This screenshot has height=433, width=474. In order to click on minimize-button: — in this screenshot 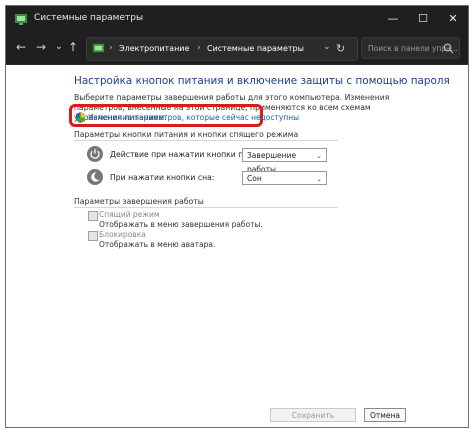, I will do `click(393, 19)`.